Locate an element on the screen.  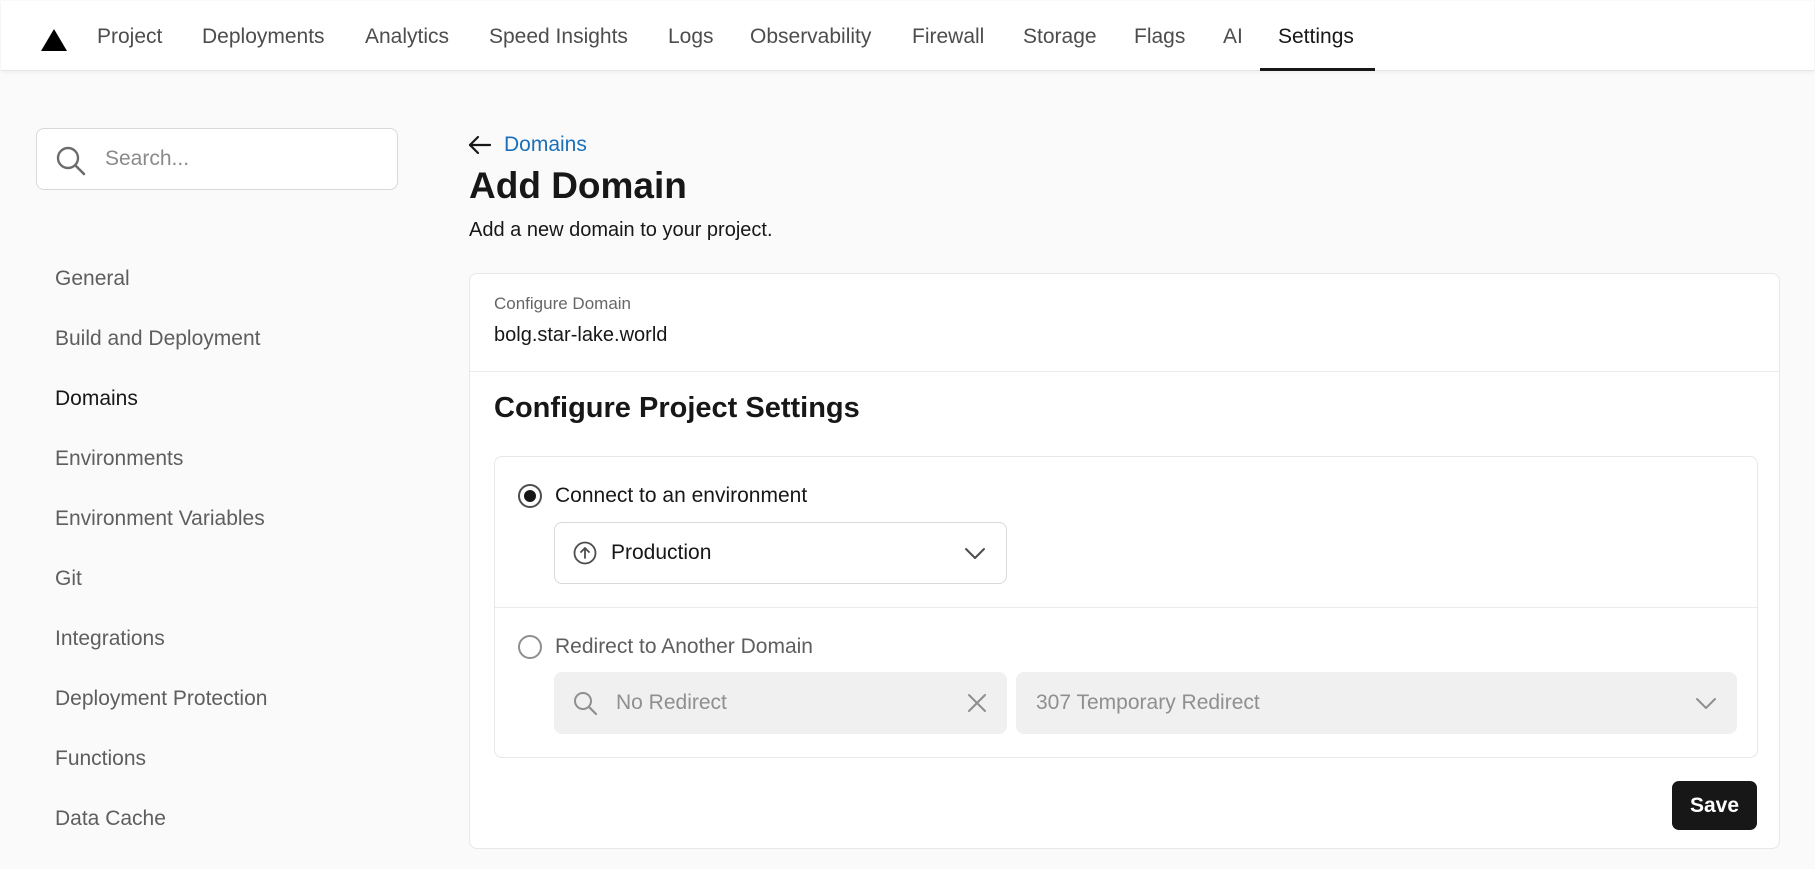
sidebar-item-environments: Environments is located at coordinates (119, 459).